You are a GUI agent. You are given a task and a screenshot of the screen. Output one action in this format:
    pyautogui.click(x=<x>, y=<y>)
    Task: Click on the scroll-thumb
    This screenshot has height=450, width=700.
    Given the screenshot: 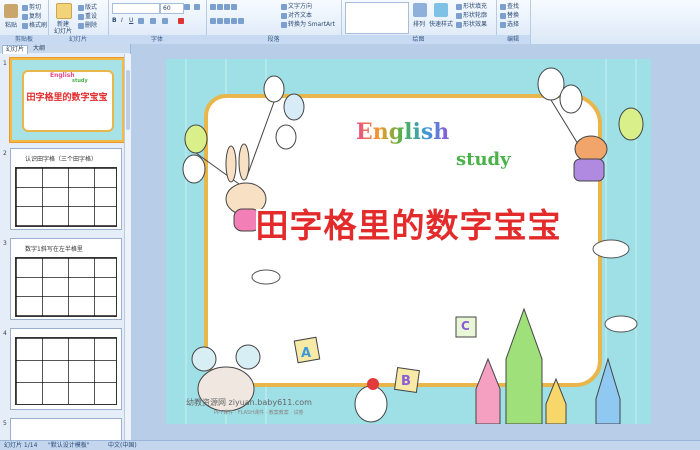 What is the action you would take?
    pyautogui.click(x=128, y=100)
    